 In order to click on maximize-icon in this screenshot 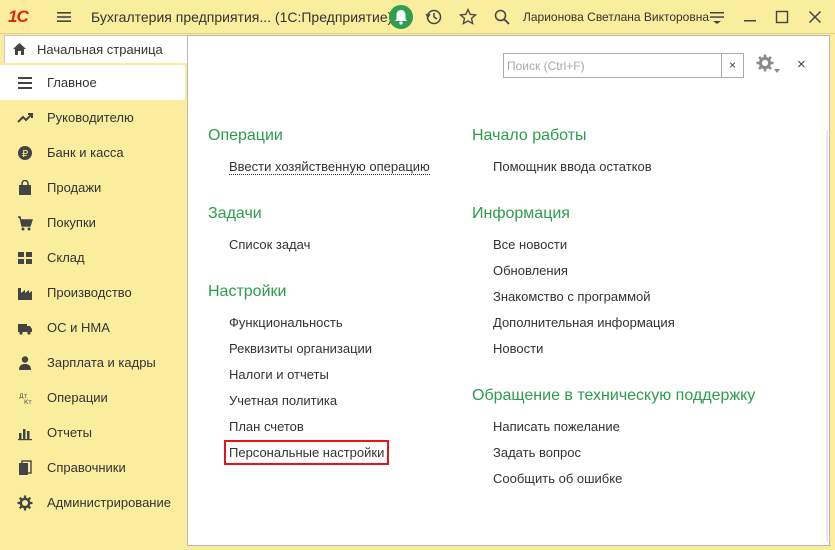, I will do `click(782, 17)`.